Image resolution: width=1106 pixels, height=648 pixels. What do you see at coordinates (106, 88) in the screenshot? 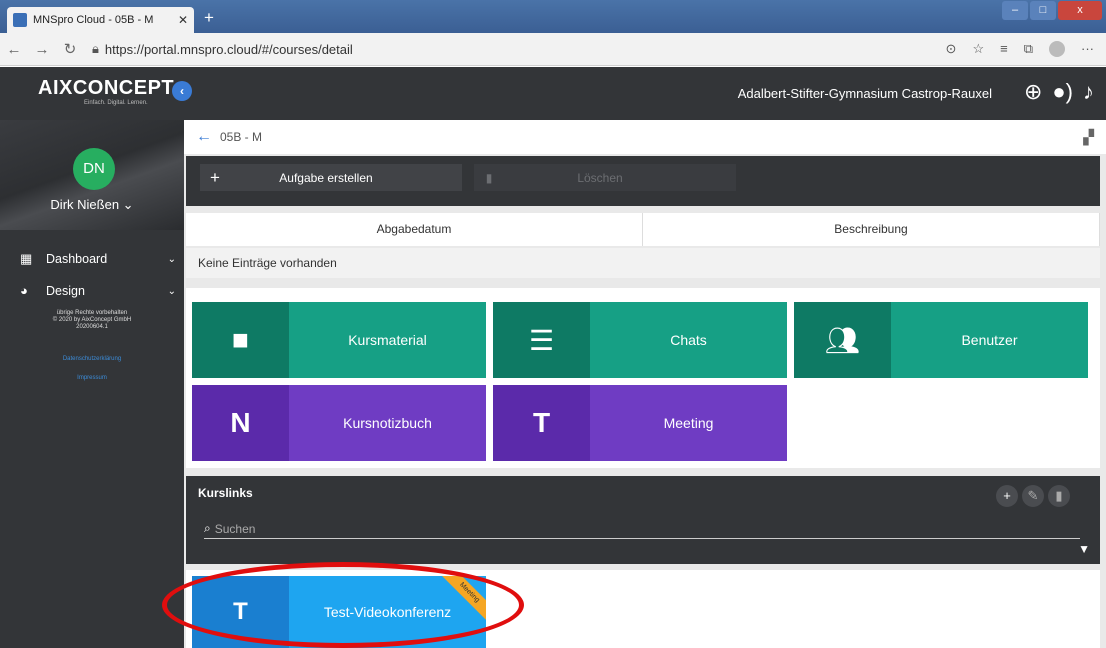
I see `logo: AIXCONCEPT` at bounding box center [106, 88].